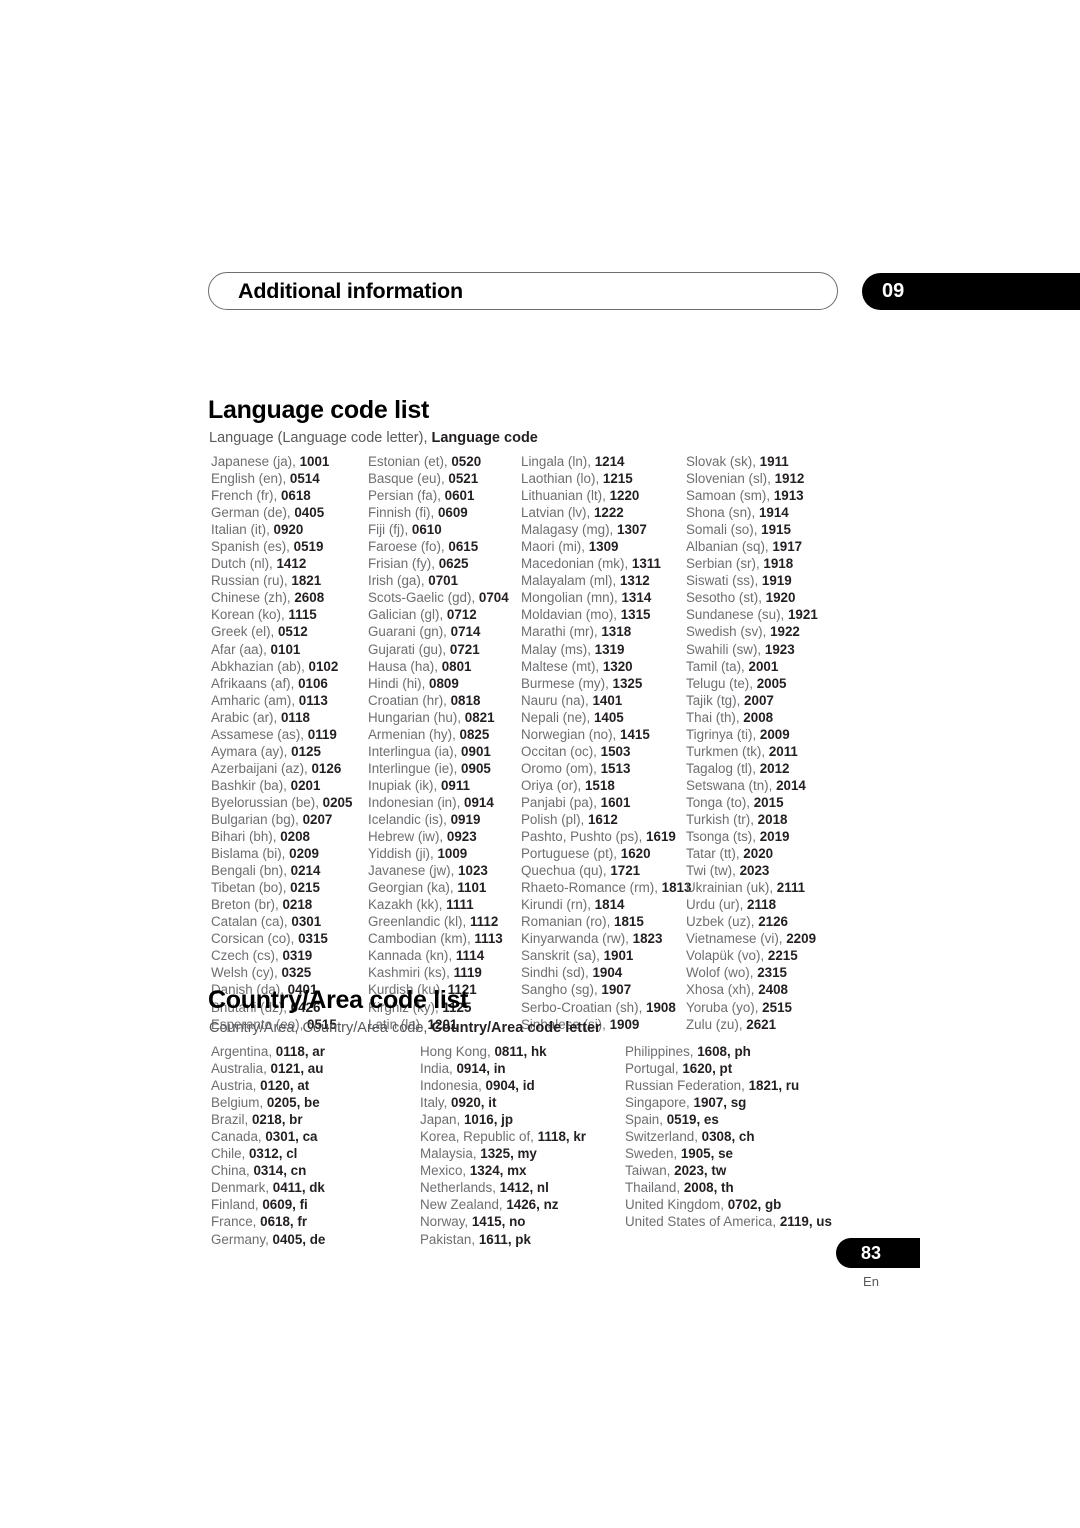 The height and width of the screenshot is (1528, 1080). What do you see at coordinates (296, 973) in the screenshot?
I see `code-list-value: 0325` at bounding box center [296, 973].